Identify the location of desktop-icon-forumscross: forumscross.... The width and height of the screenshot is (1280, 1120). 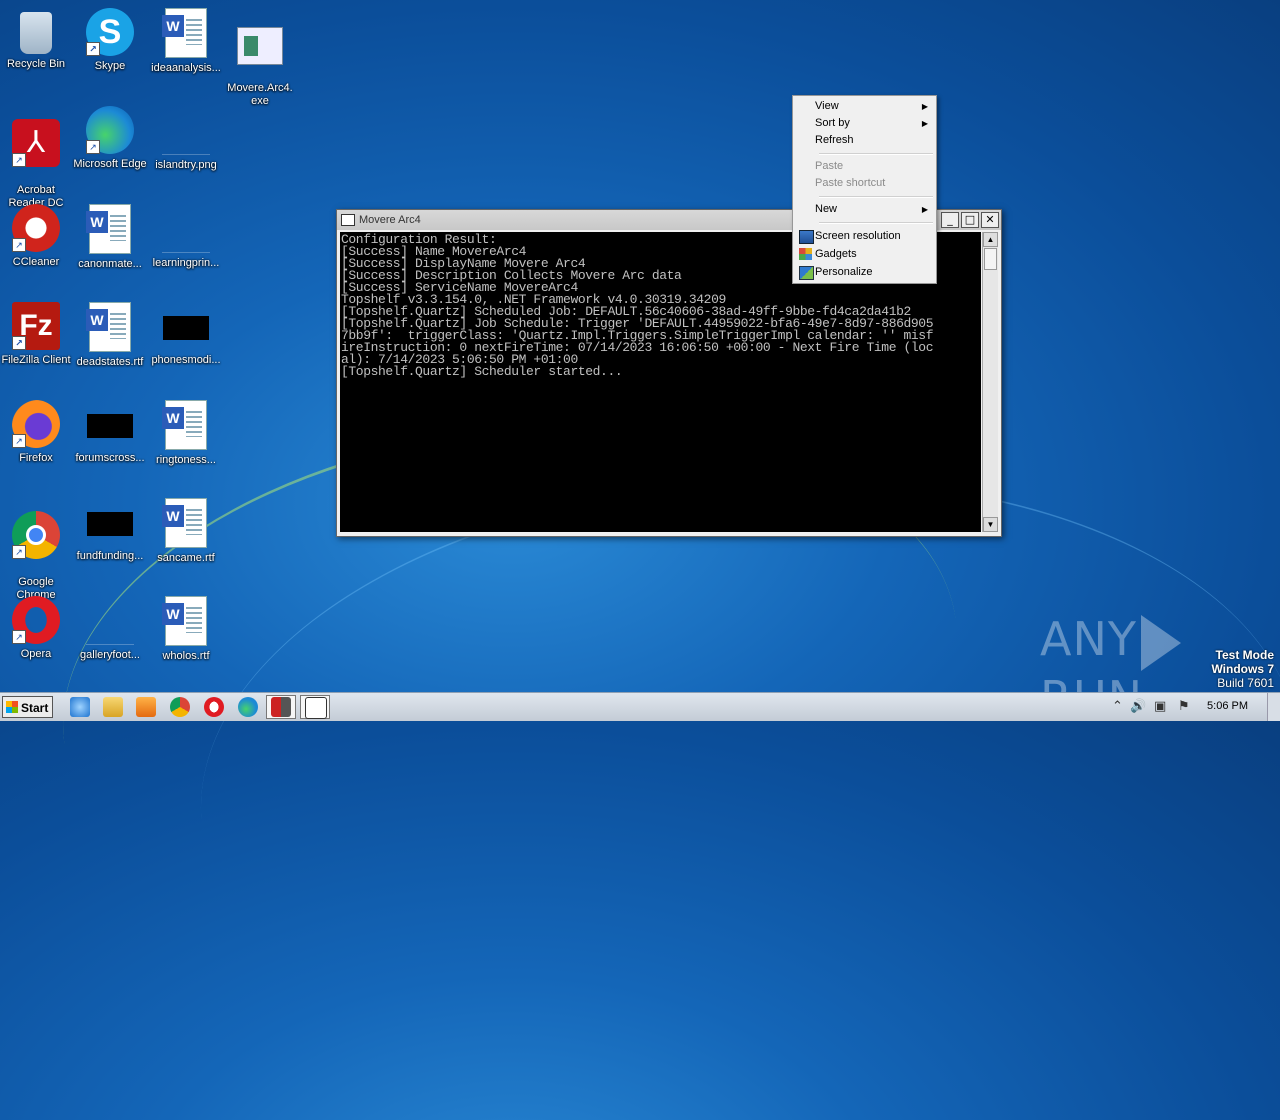
(110, 432).